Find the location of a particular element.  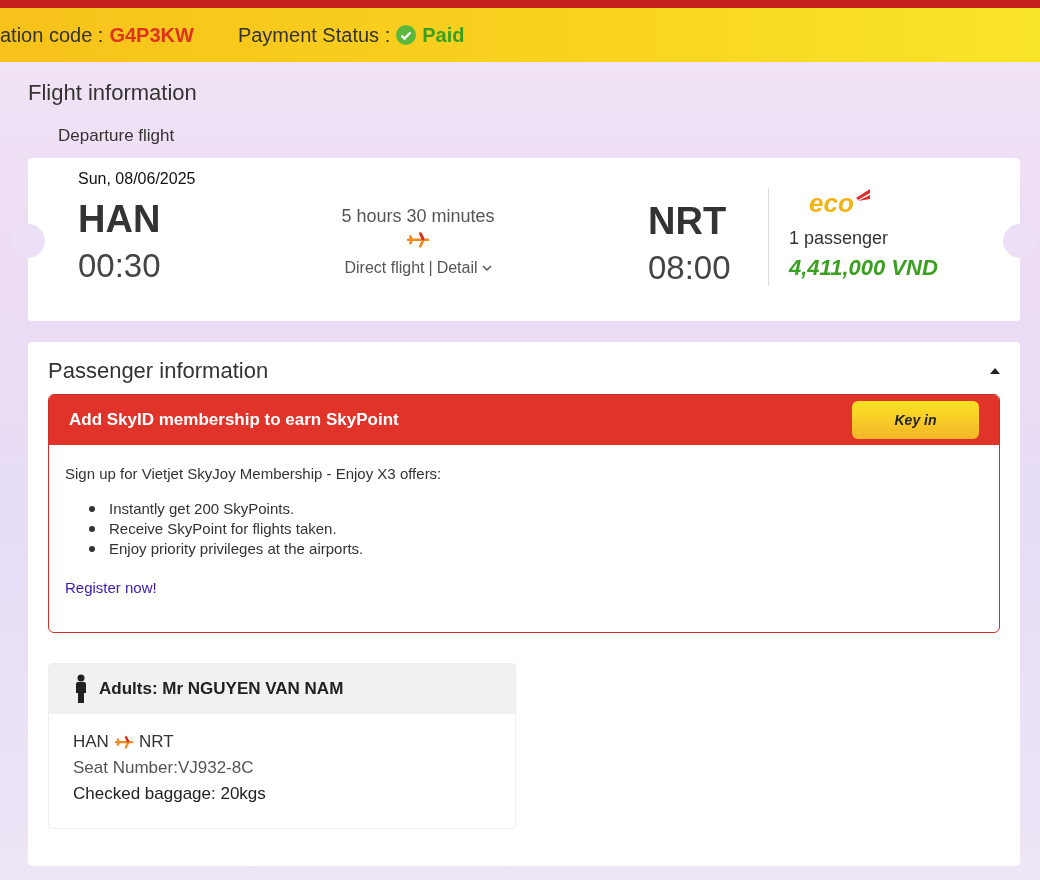

flight-duration: 5 hours 30 minutes is located at coordinates (418, 216).